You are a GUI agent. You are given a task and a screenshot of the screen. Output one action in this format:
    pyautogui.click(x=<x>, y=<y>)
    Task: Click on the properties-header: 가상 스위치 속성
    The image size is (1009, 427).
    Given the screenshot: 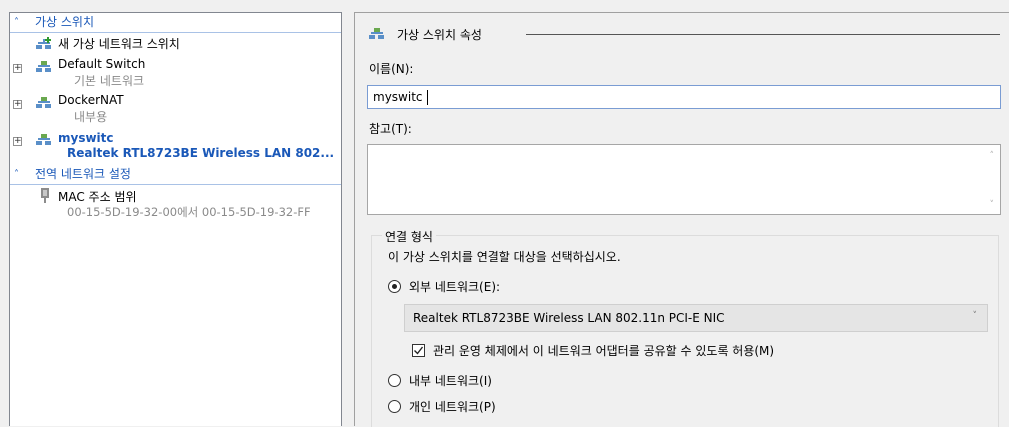 What is the action you would take?
    pyautogui.click(x=439, y=35)
    